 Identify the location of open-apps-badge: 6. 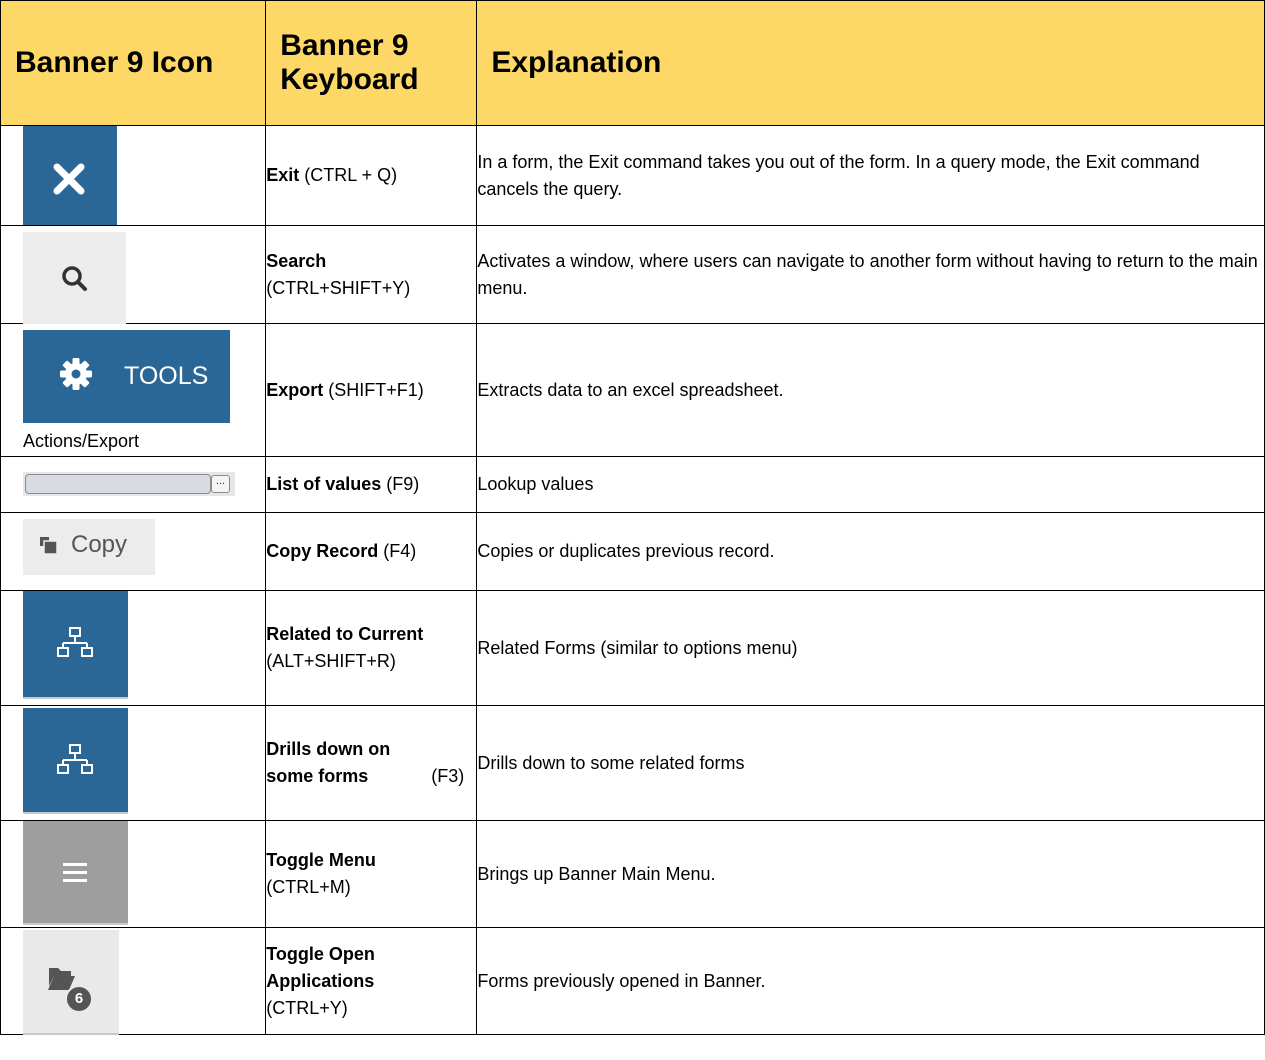
(79, 999).